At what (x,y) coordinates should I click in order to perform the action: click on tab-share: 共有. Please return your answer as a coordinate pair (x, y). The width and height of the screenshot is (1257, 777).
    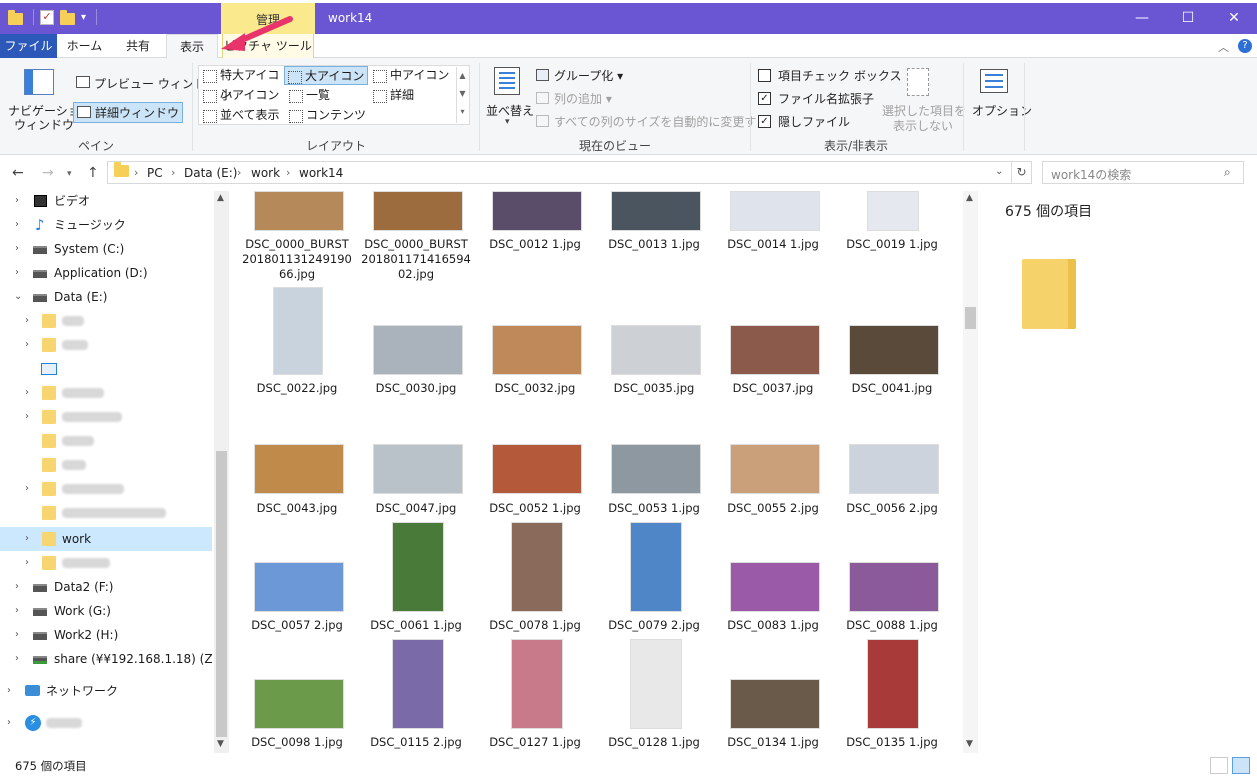
    Looking at the image, I should click on (138, 46).